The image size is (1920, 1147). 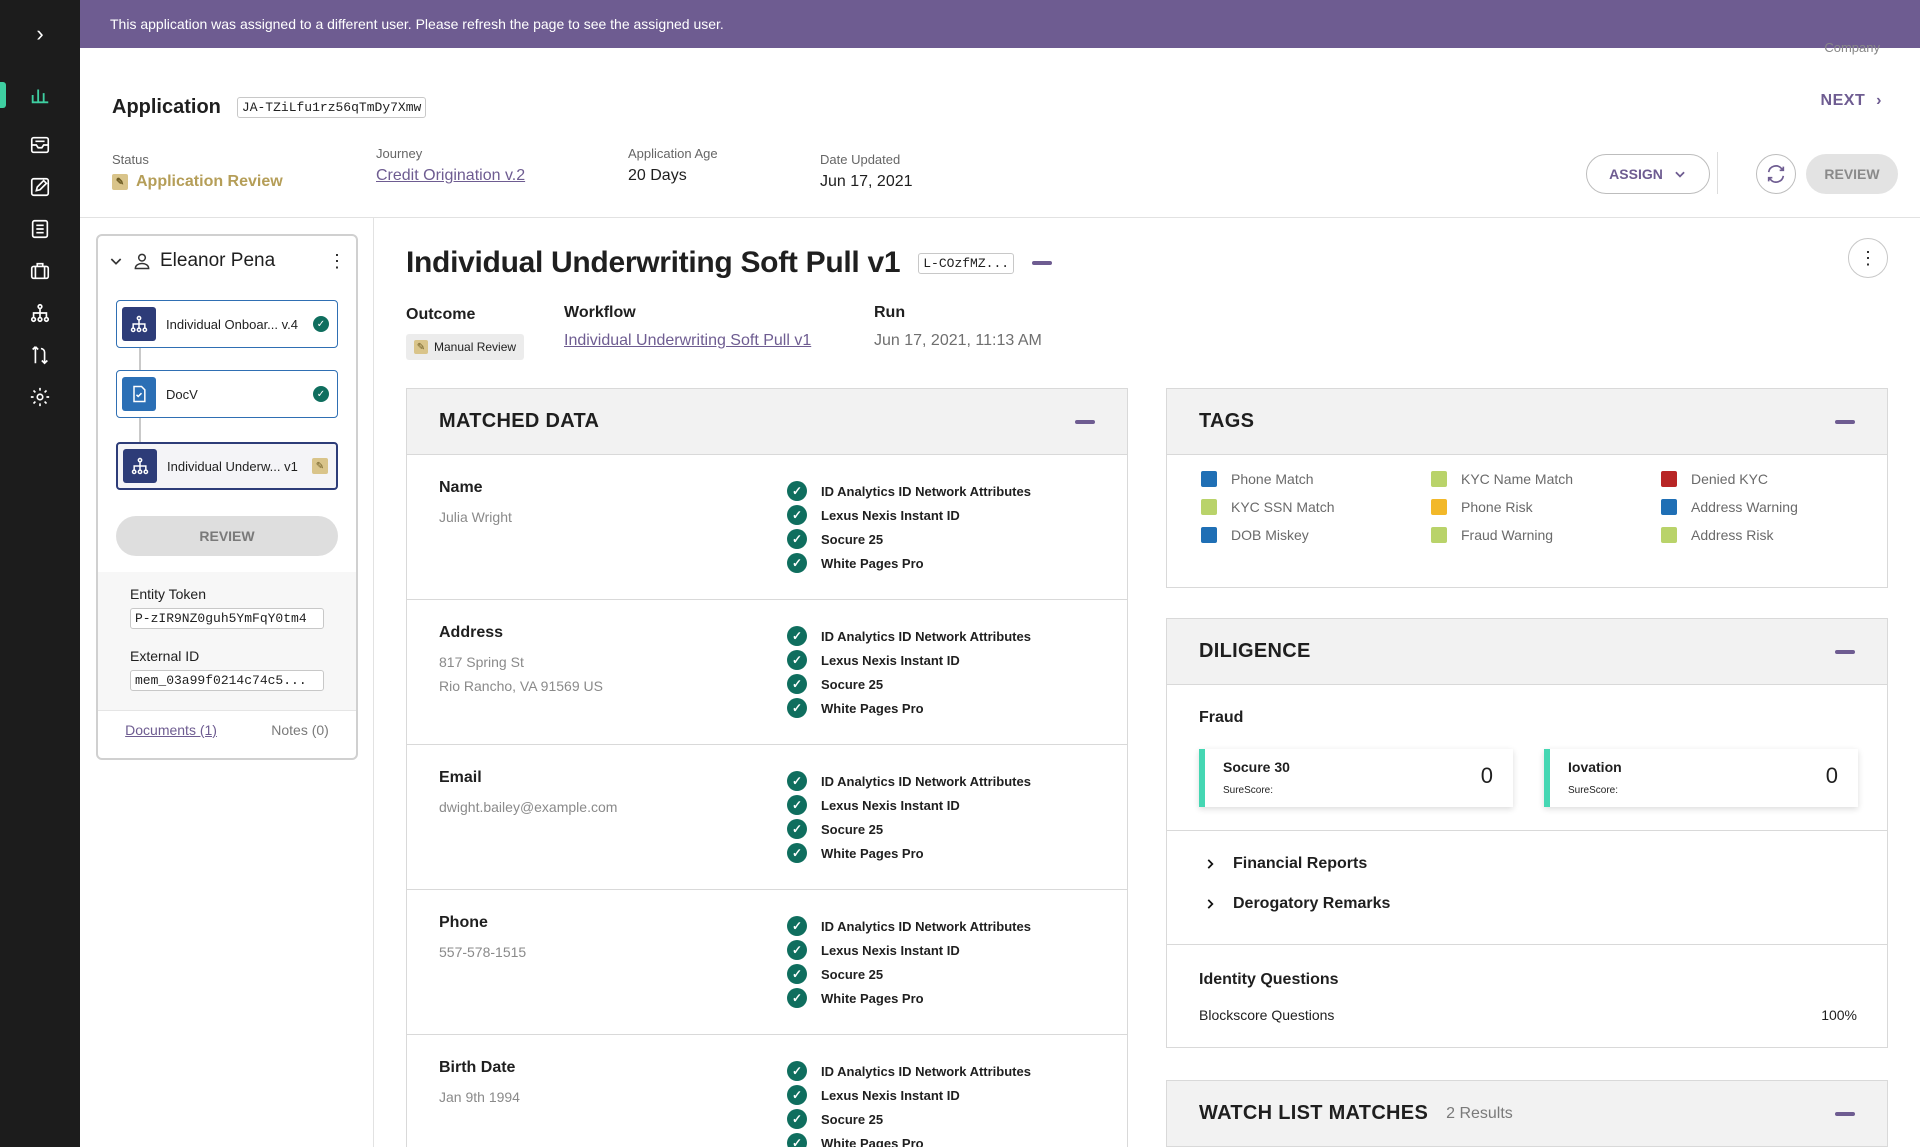 I want to click on settings-nav-item, so click(x=40, y=397).